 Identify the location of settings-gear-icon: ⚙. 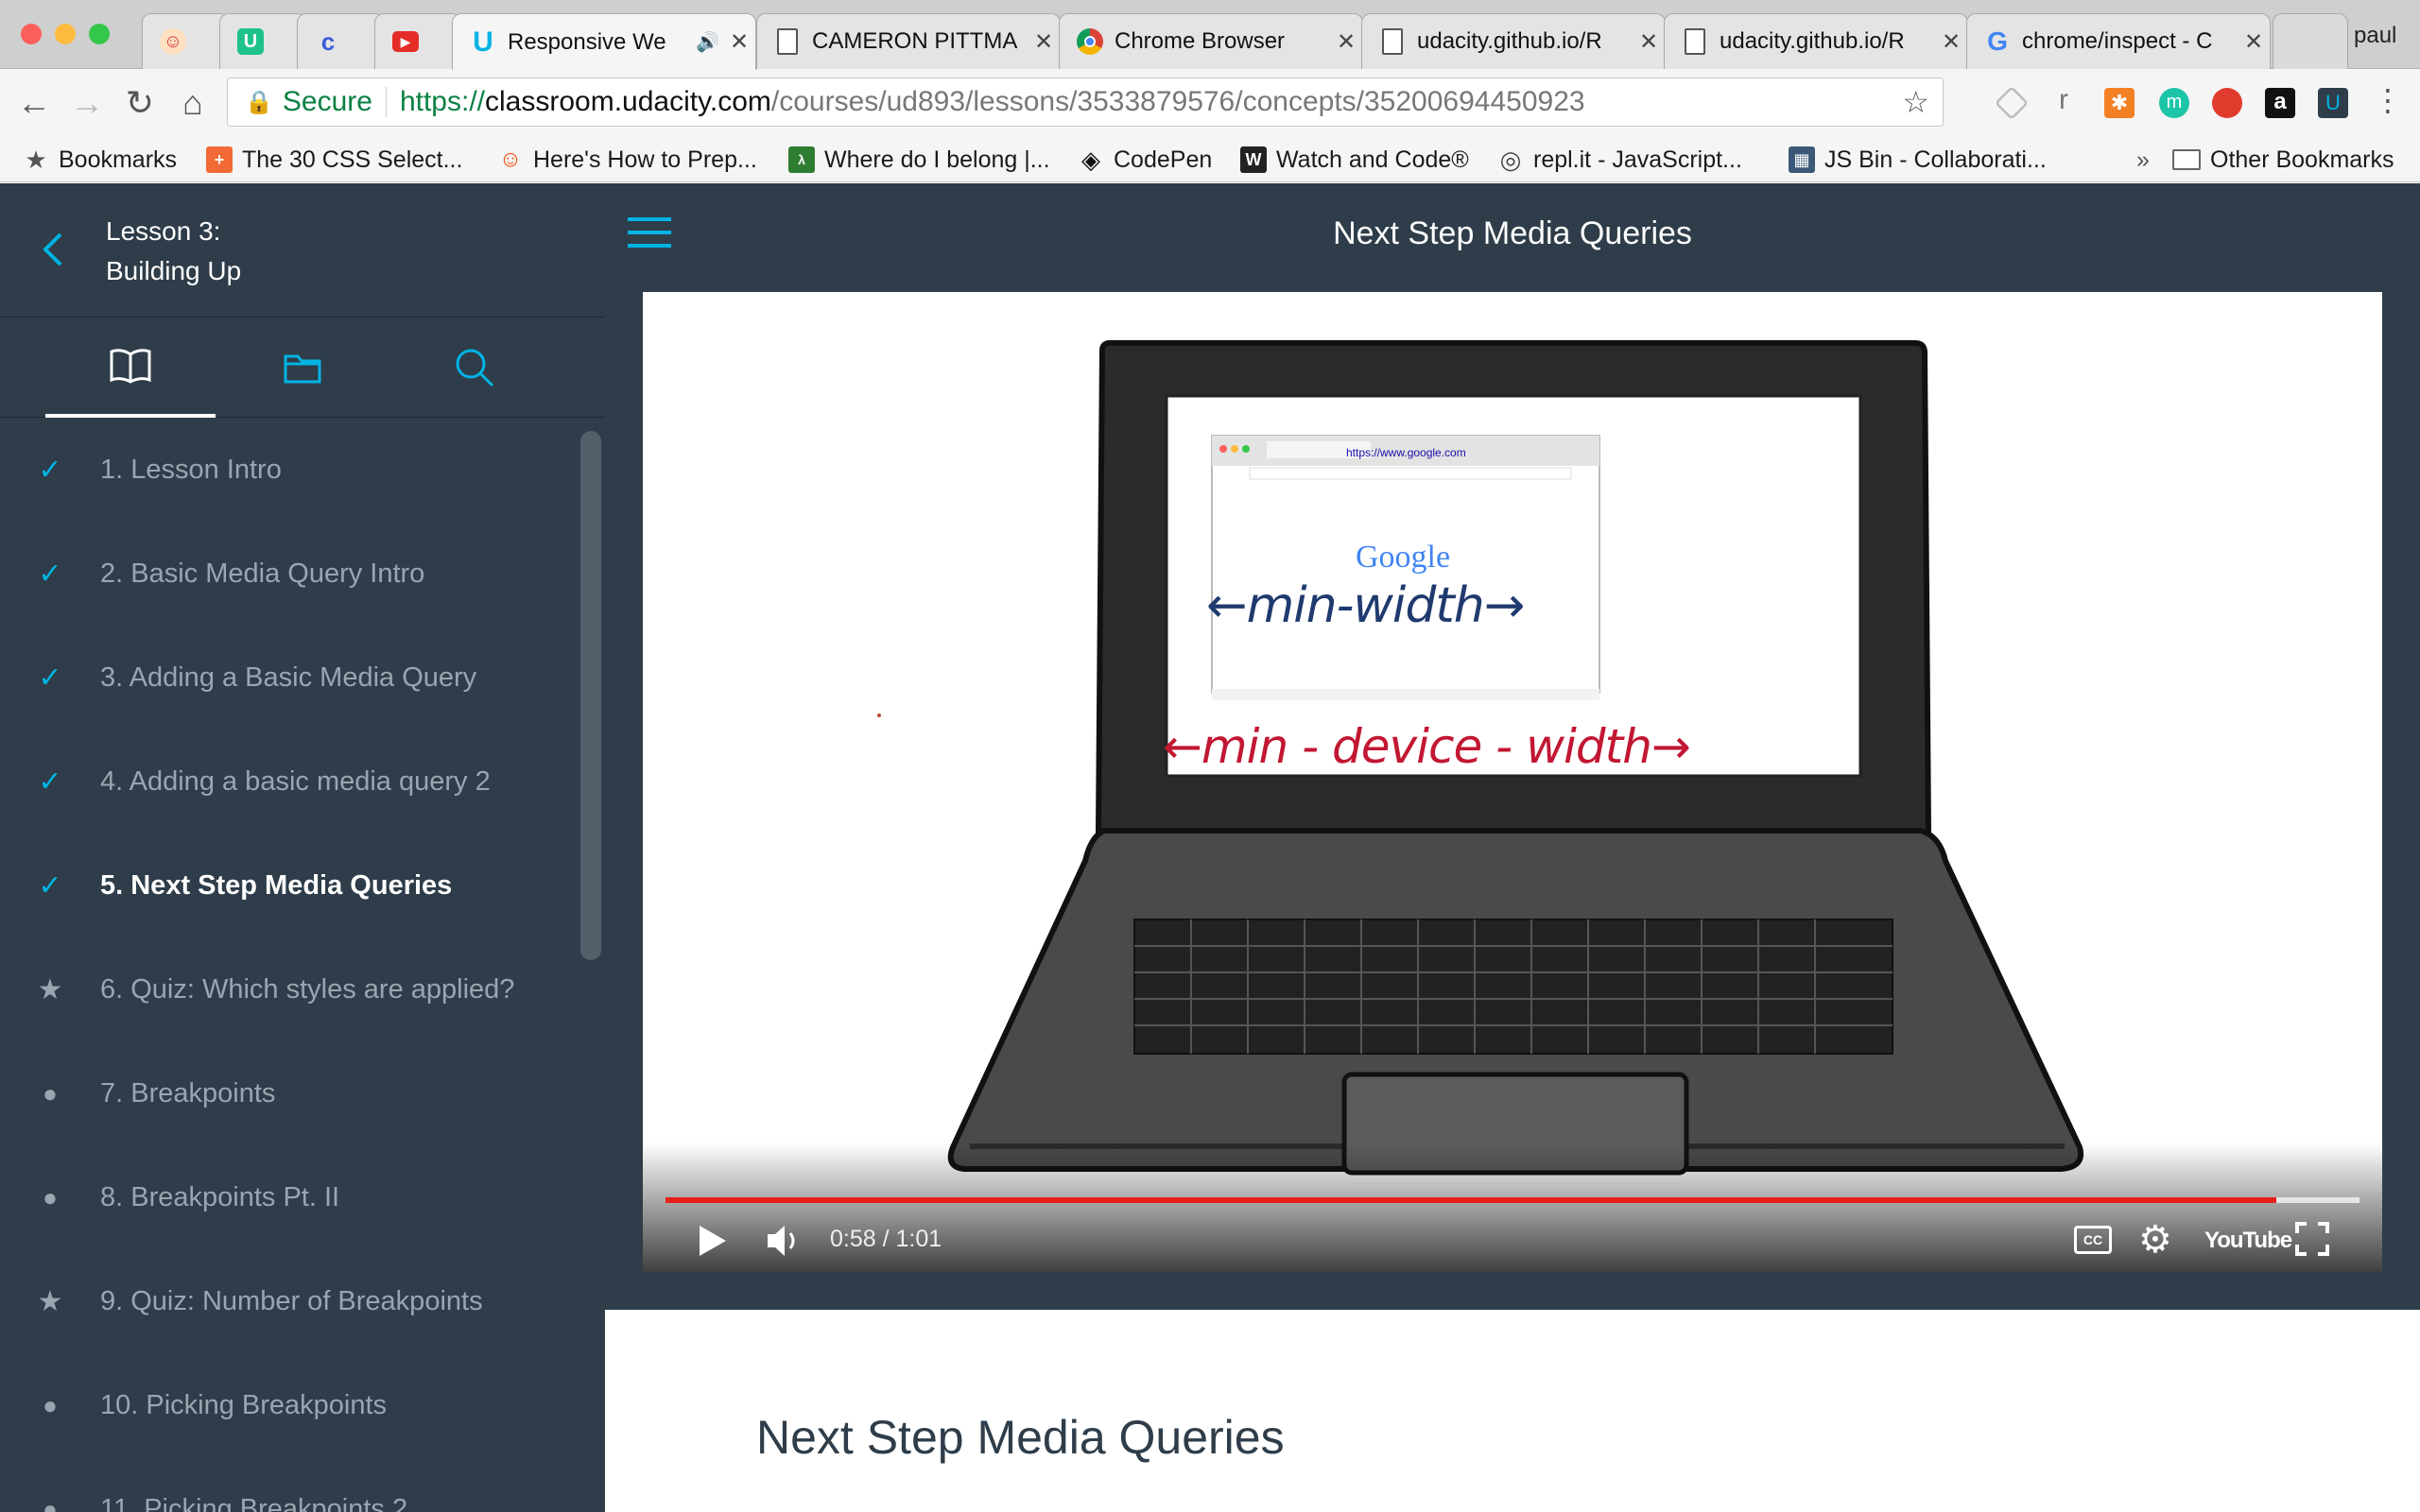
(2155, 1240).